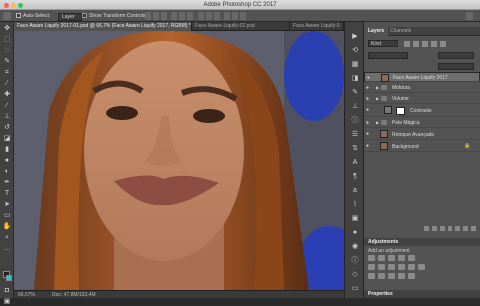 This screenshot has width=480, height=306. Describe the element at coordinates (7, 138) in the screenshot. I see `eraser-tool-icon: ◪` at that location.